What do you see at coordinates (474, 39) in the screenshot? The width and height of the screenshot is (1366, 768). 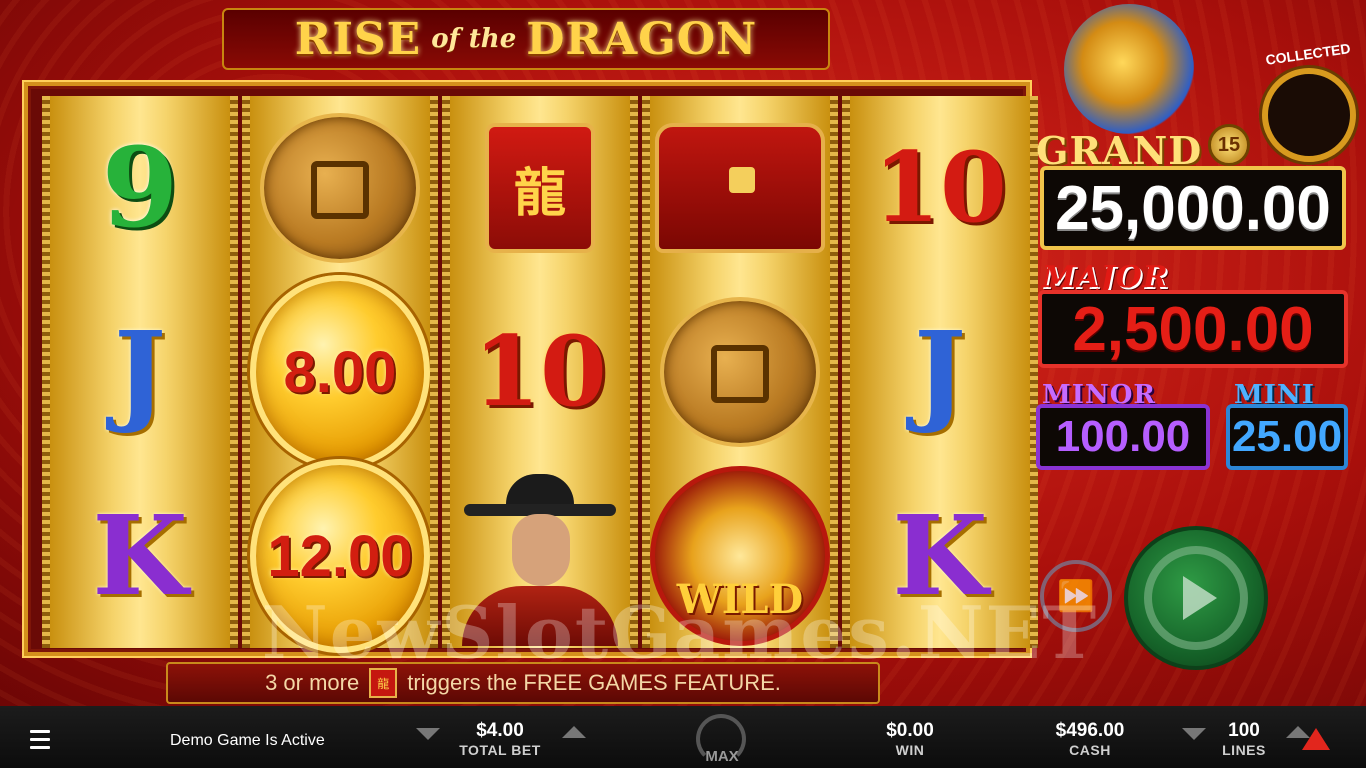 I see `logo-word-of-the: of the` at bounding box center [474, 39].